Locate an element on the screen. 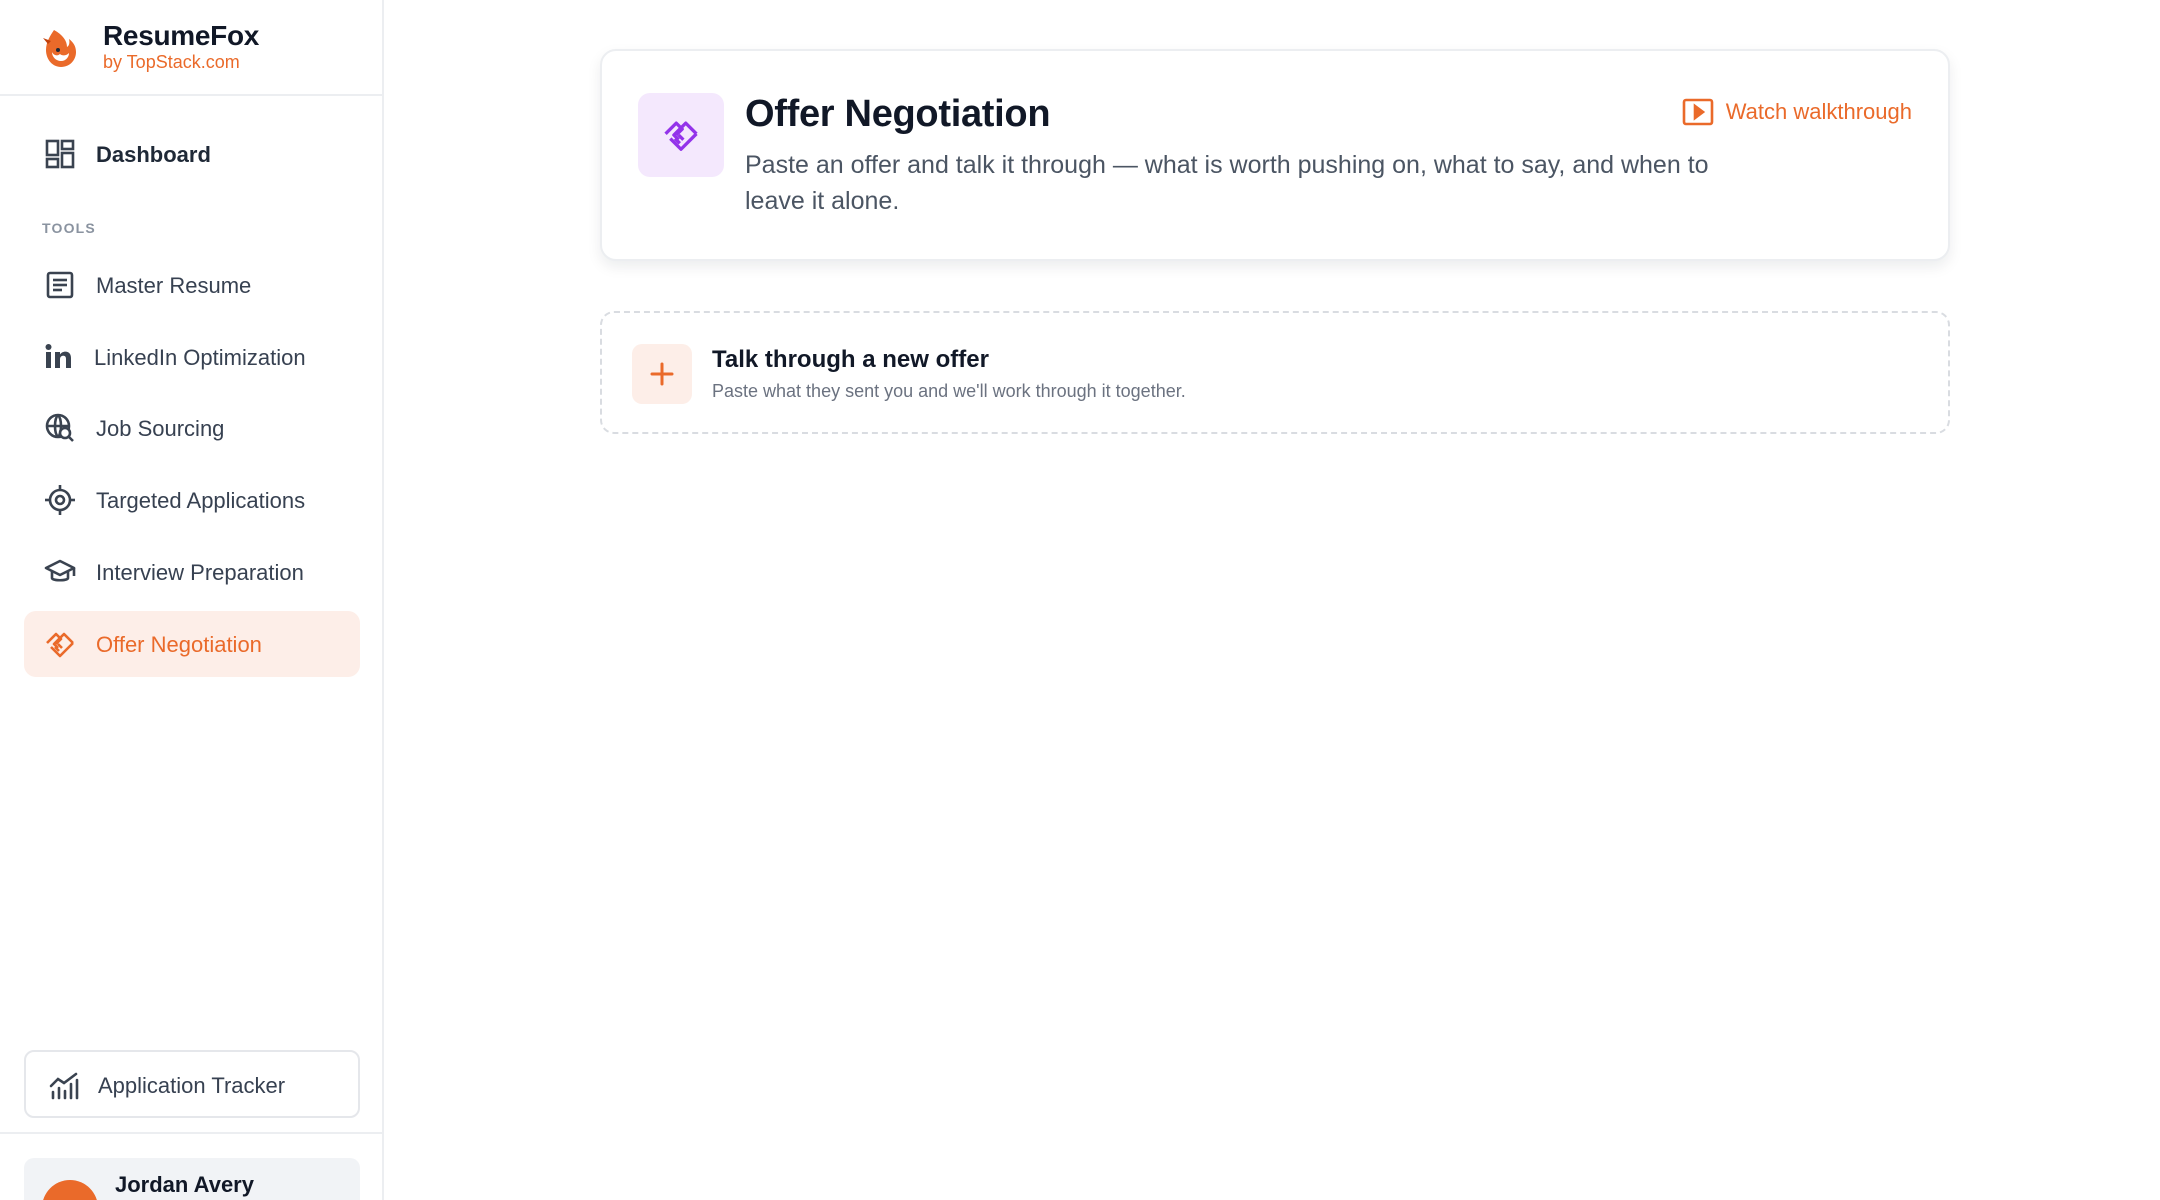  user-name: Jordan Avery is located at coordinates (184, 1184).